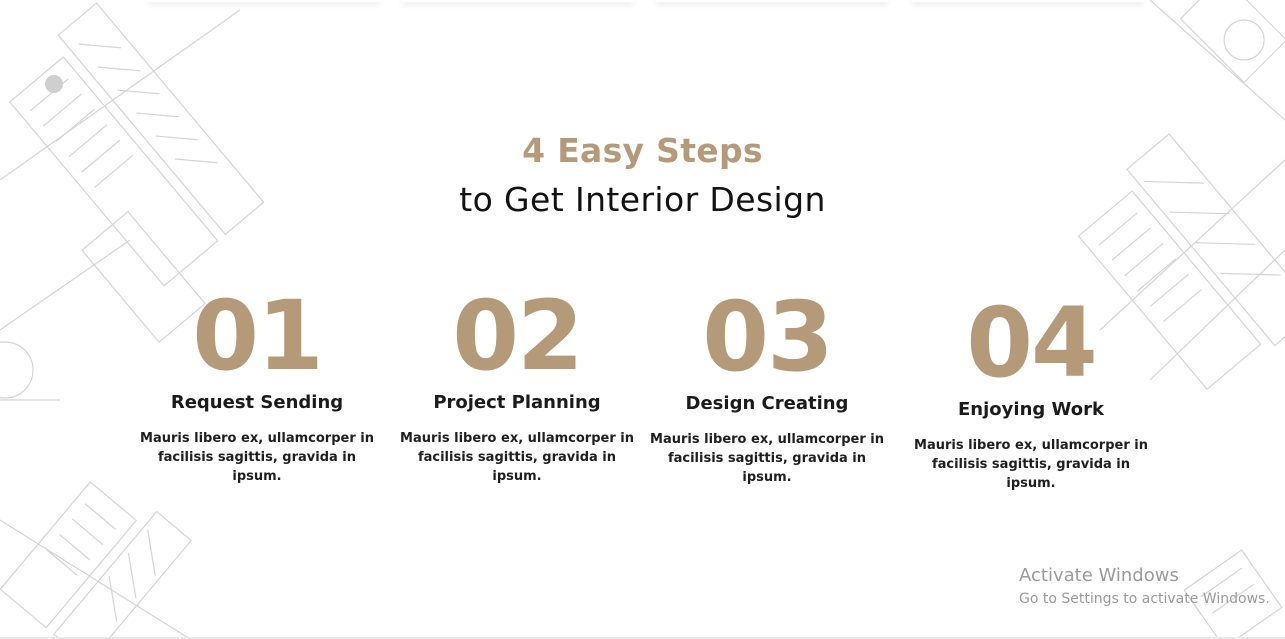 The height and width of the screenshot is (639, 1285). I want to click on step-title: Enjoying Work, so click(1031, 409).